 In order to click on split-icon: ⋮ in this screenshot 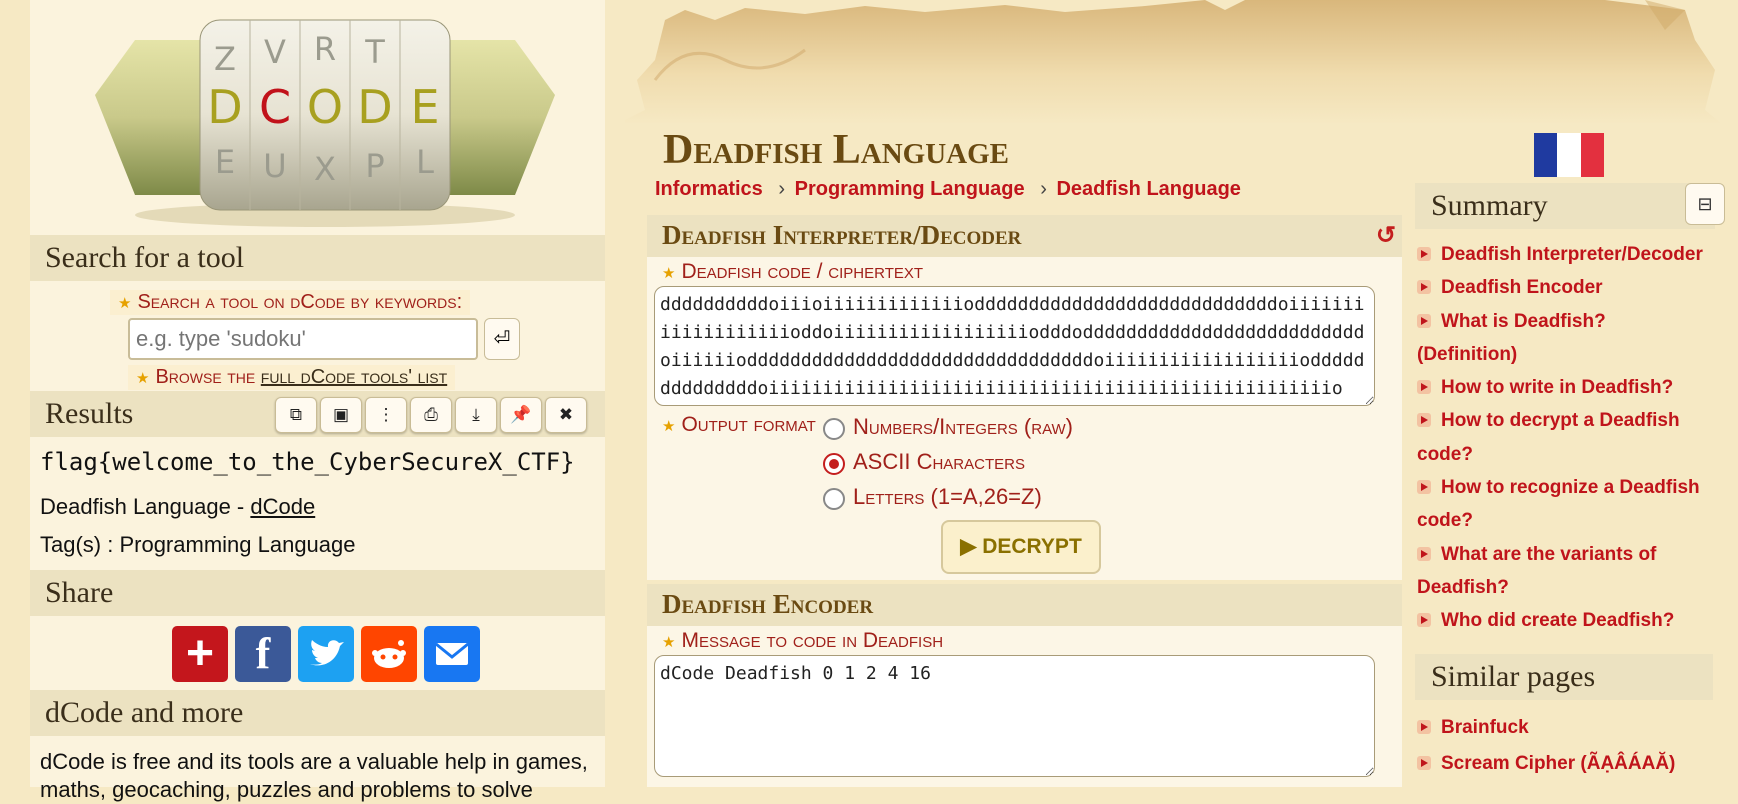, I will do `click(386, 415)`.